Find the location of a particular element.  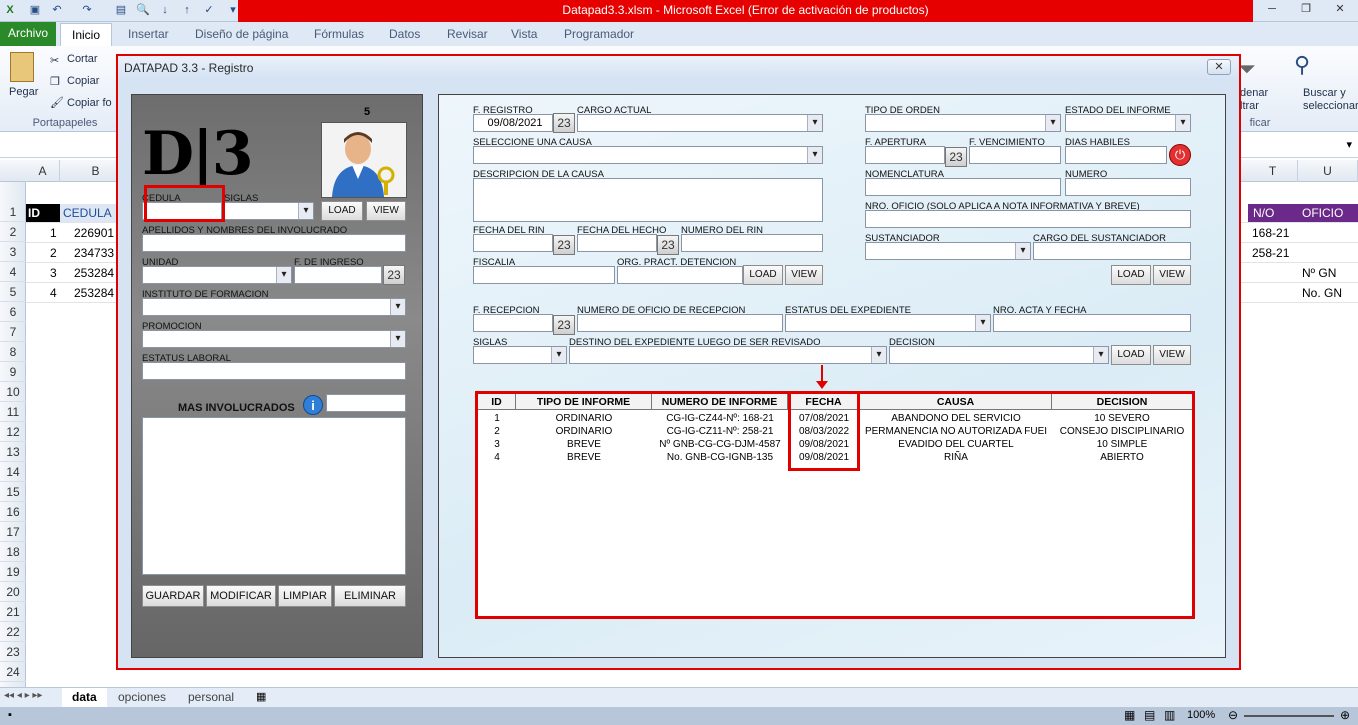

table-cell: RIÑA is located at coordinates (956, 457).